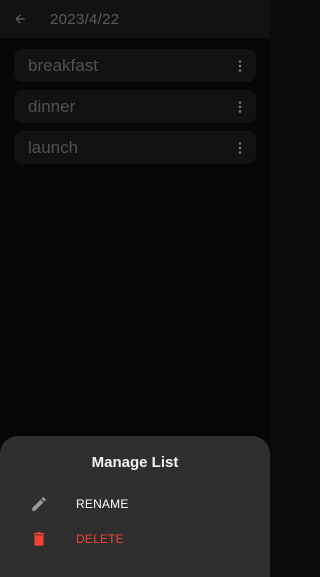  I want to click on delete-label: DELETE, so click(100, 539).